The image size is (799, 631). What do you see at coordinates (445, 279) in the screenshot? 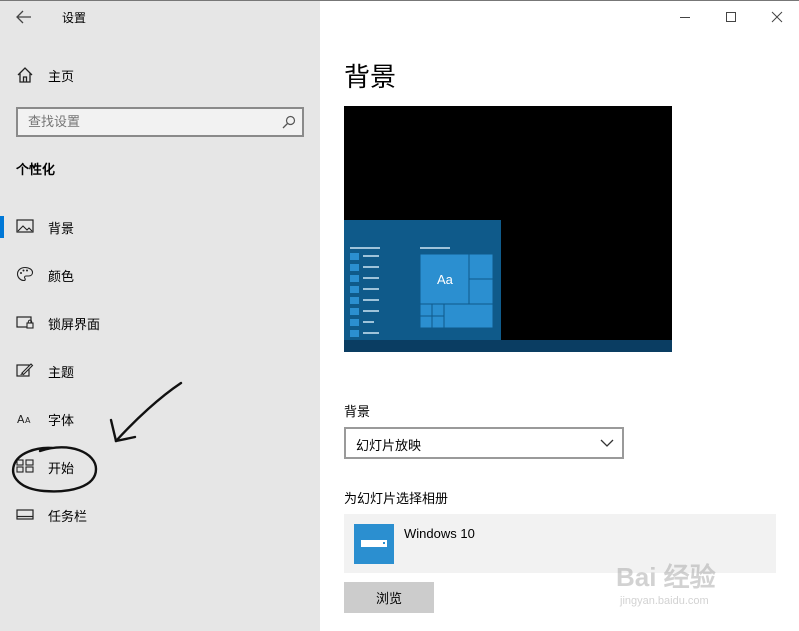
I see `tile-text: Aa` at bounding box center [445, 279].